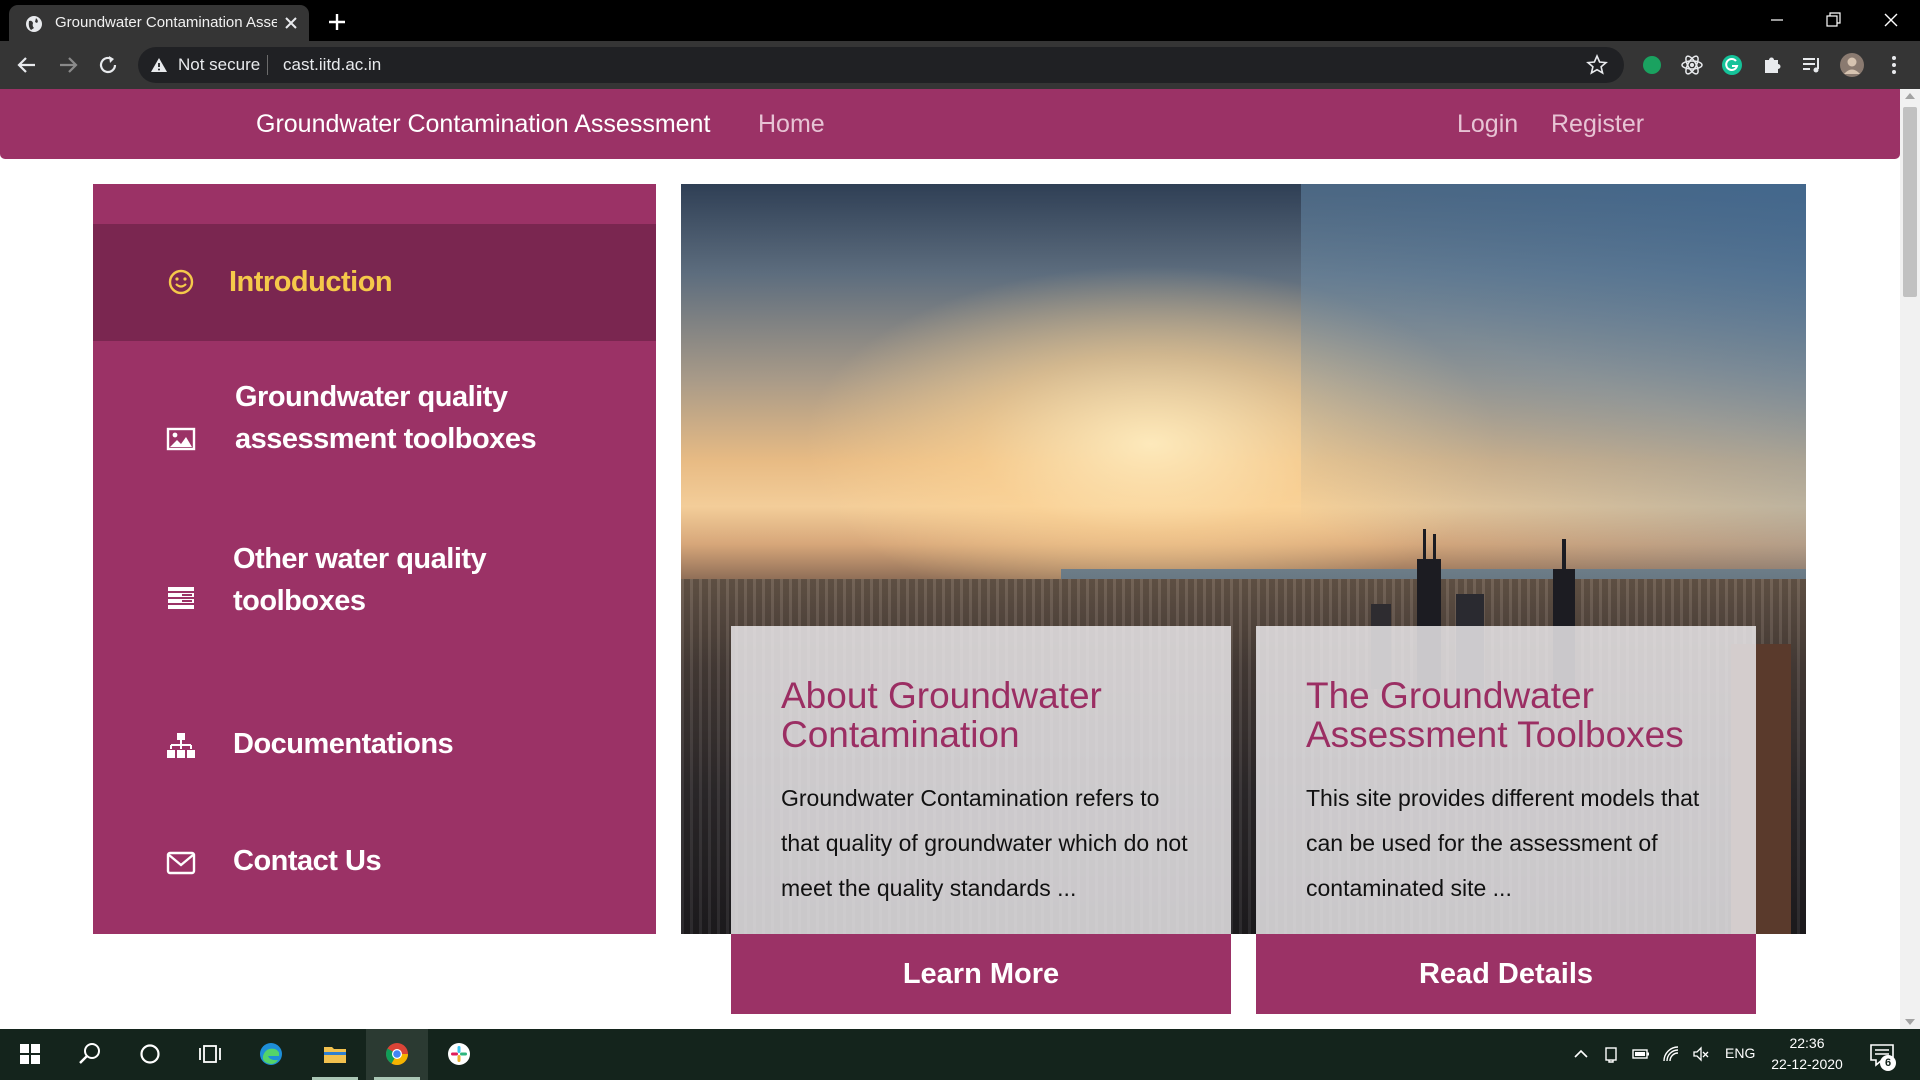  What do you see at coordinates (181, 863) in the screenshot?
I see `envelope-icon` at bounding box center [181, 863].